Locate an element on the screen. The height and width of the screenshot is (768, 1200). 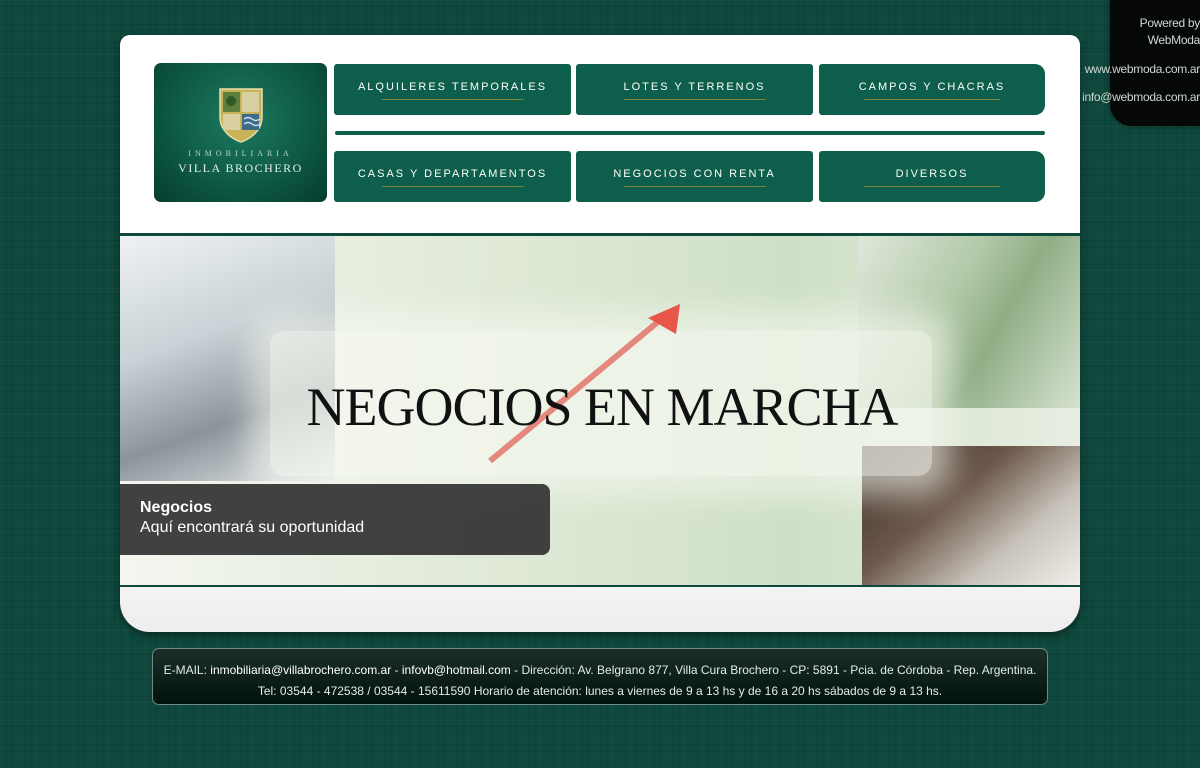
nav-diversos: DIVERSOS is located at coordinates (932, 176).